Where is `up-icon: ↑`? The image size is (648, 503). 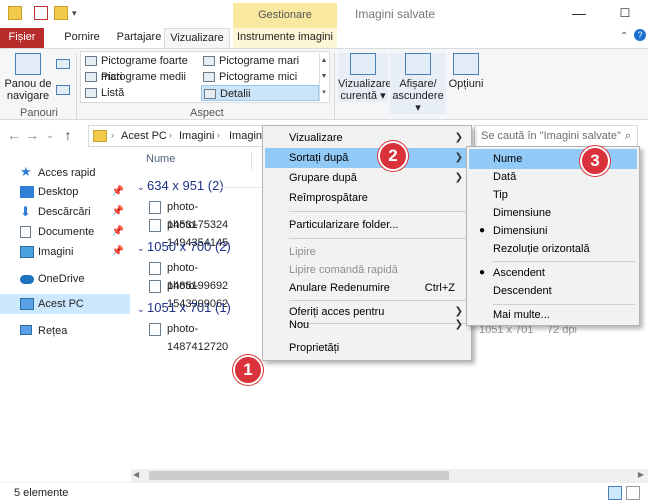
up-icon: ↑ is located at coordinates (68, 135).